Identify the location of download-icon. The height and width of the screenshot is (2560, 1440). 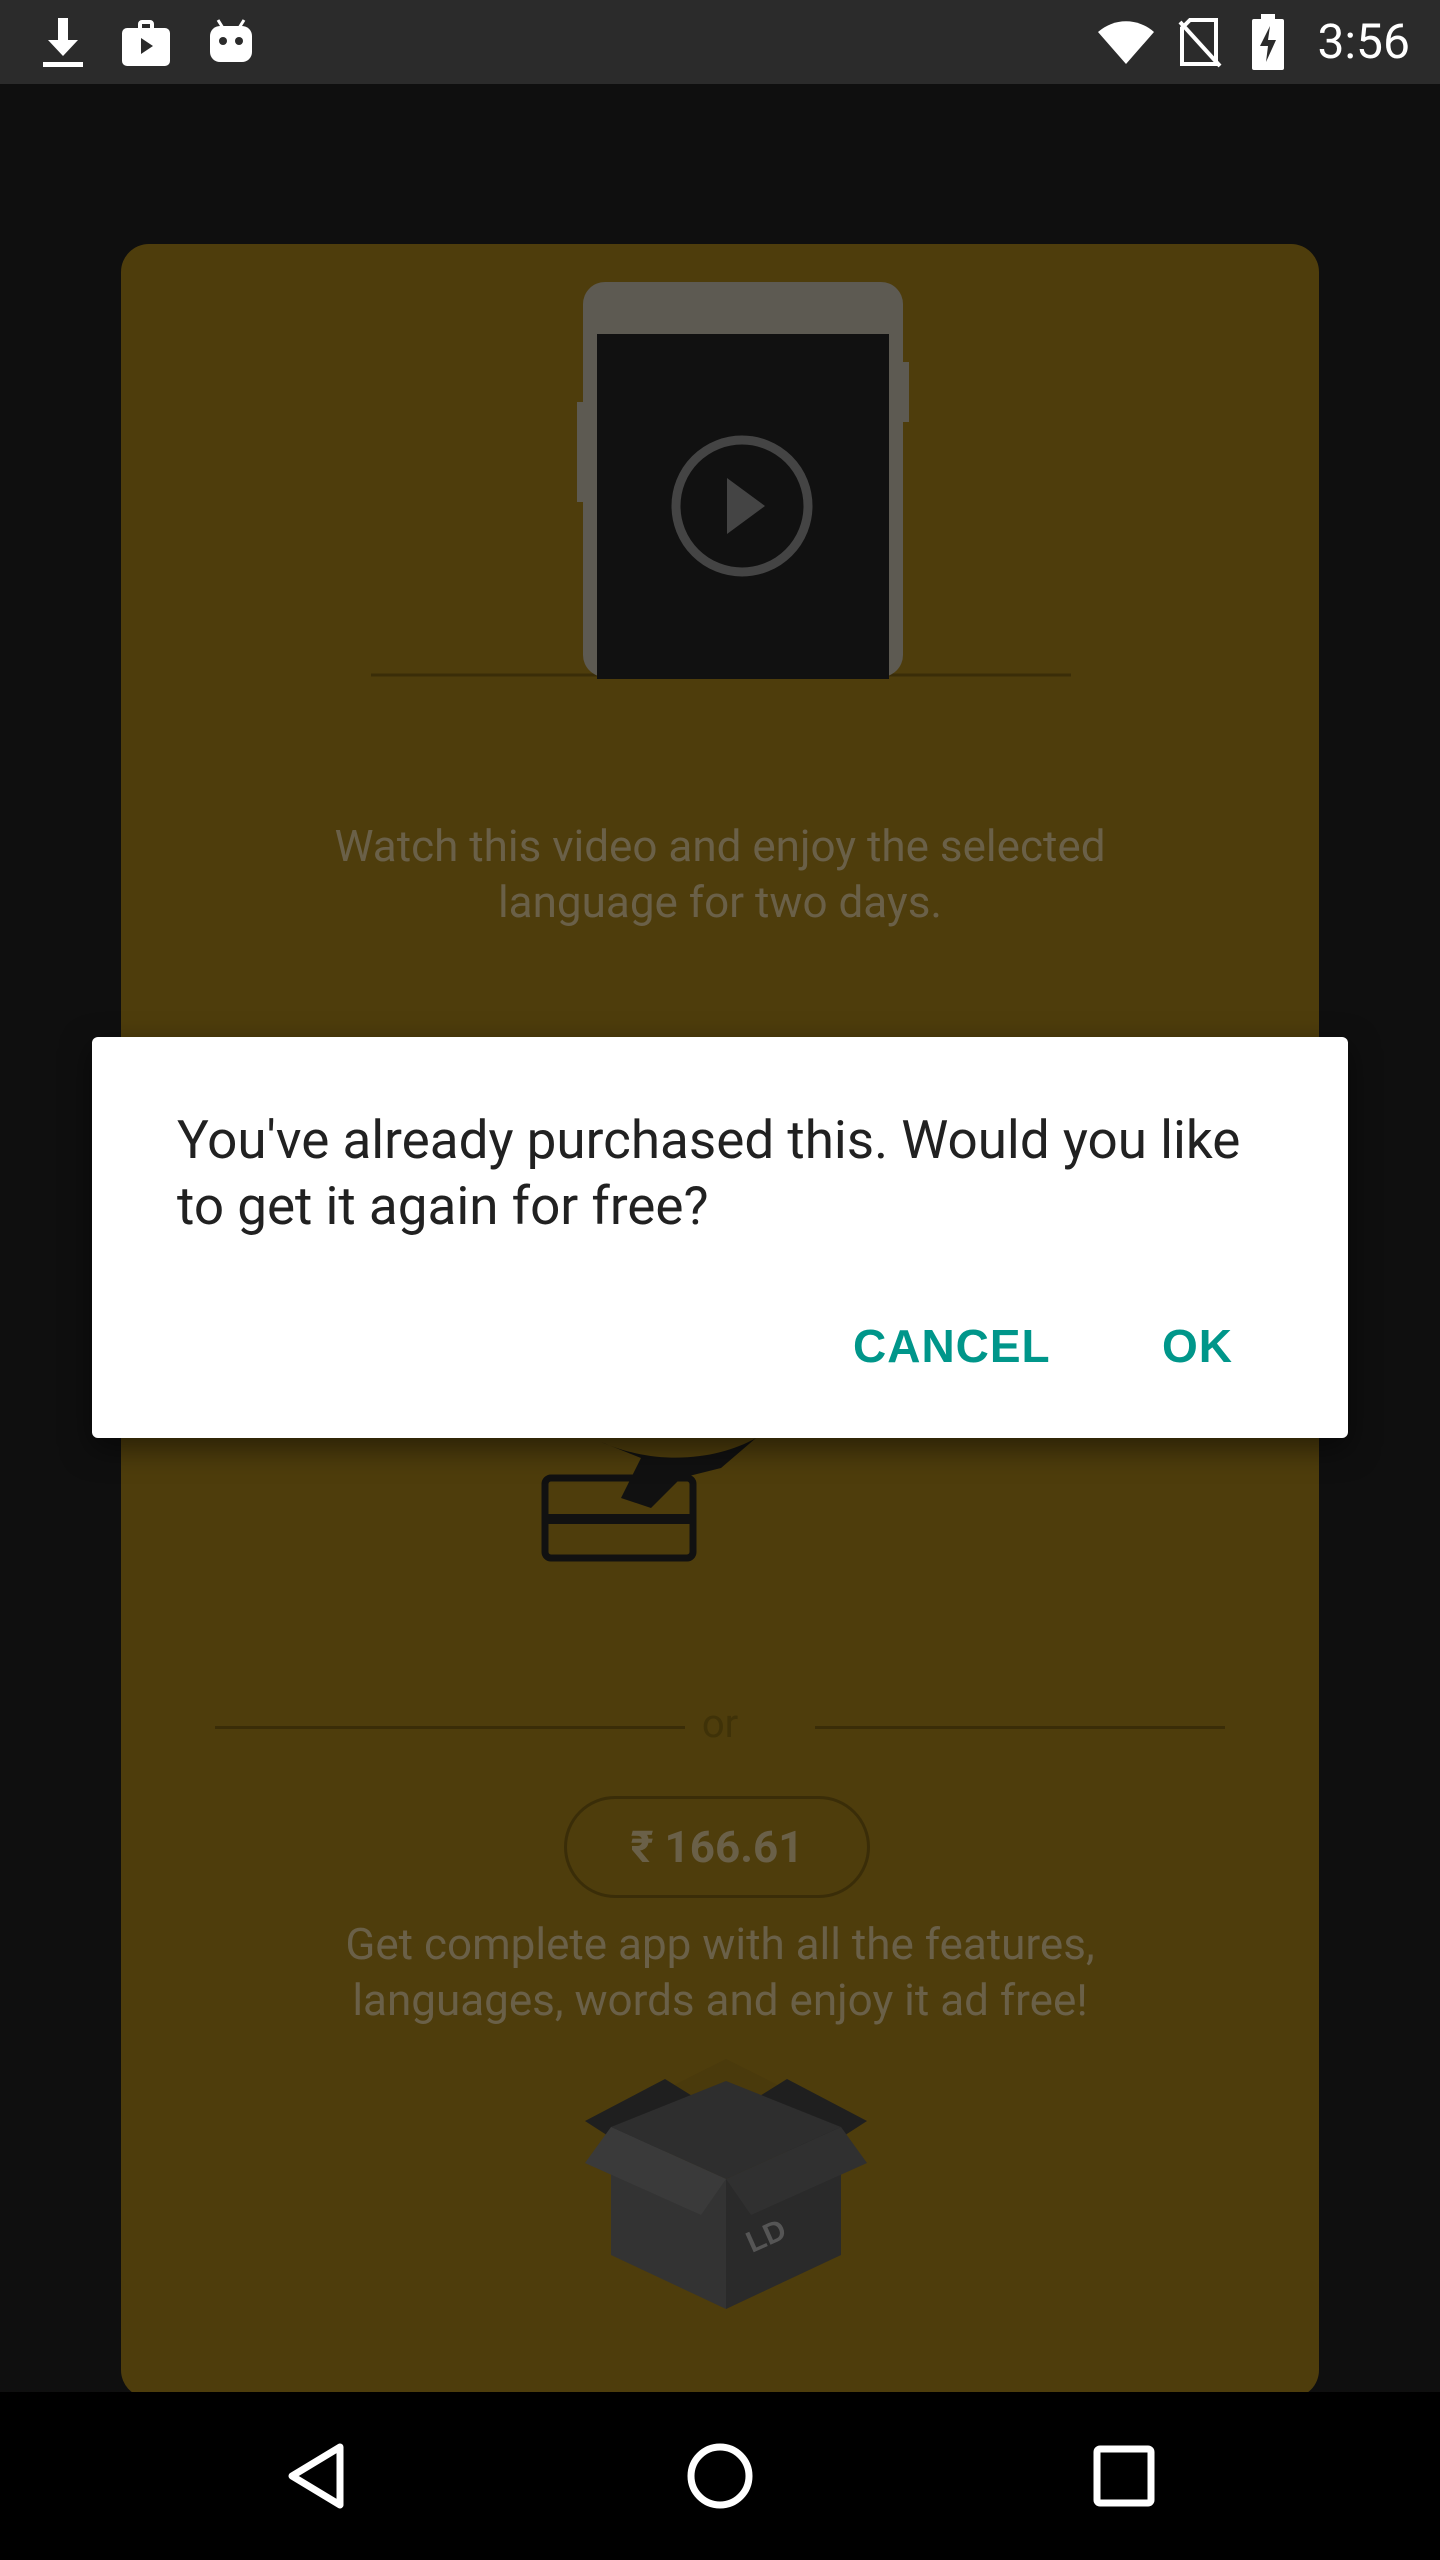
(63, 42).